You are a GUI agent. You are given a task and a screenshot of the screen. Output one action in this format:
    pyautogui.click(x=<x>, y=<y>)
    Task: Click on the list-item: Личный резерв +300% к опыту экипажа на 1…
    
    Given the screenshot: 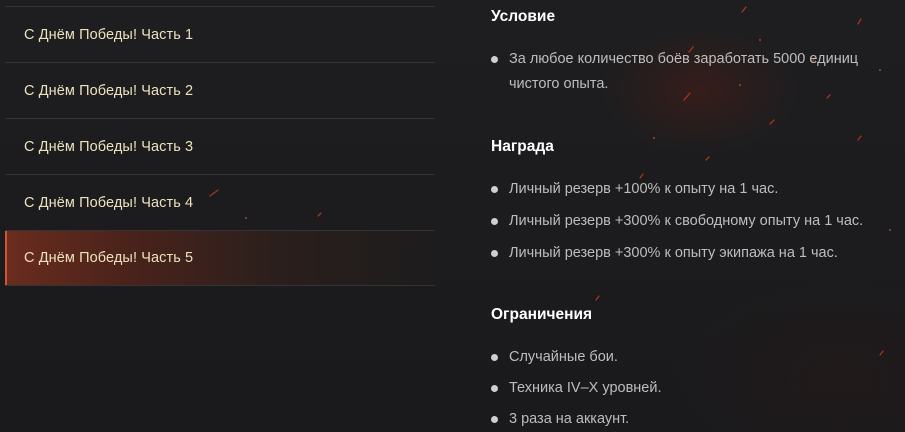 What is the action you would take?
    pyautogui.click(x=677, y=253)
    